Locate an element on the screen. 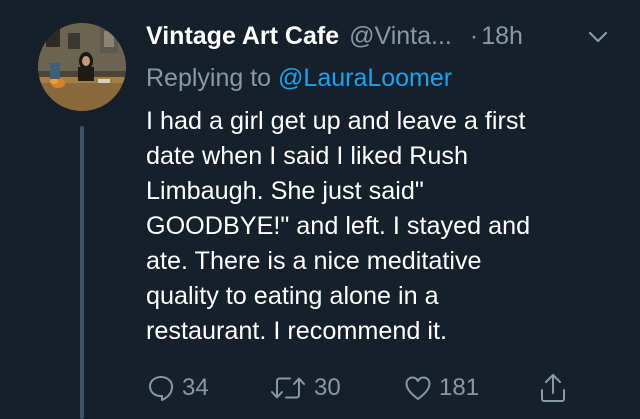  timestamp: 18h is located at coordinates (502, 36).